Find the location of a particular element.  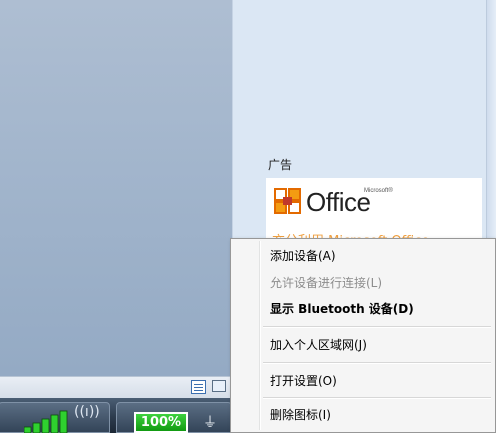

office-logo-icon is located at coordinates (287, 201).